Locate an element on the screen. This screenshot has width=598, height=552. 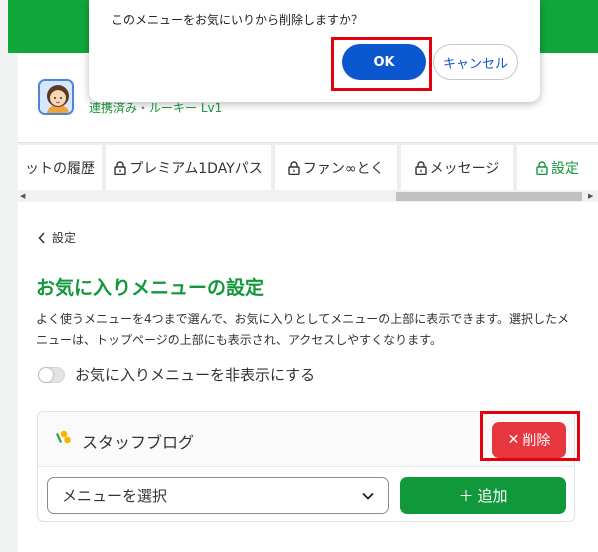
tab-messages: メッセージ is located at coordinates (457, 168).